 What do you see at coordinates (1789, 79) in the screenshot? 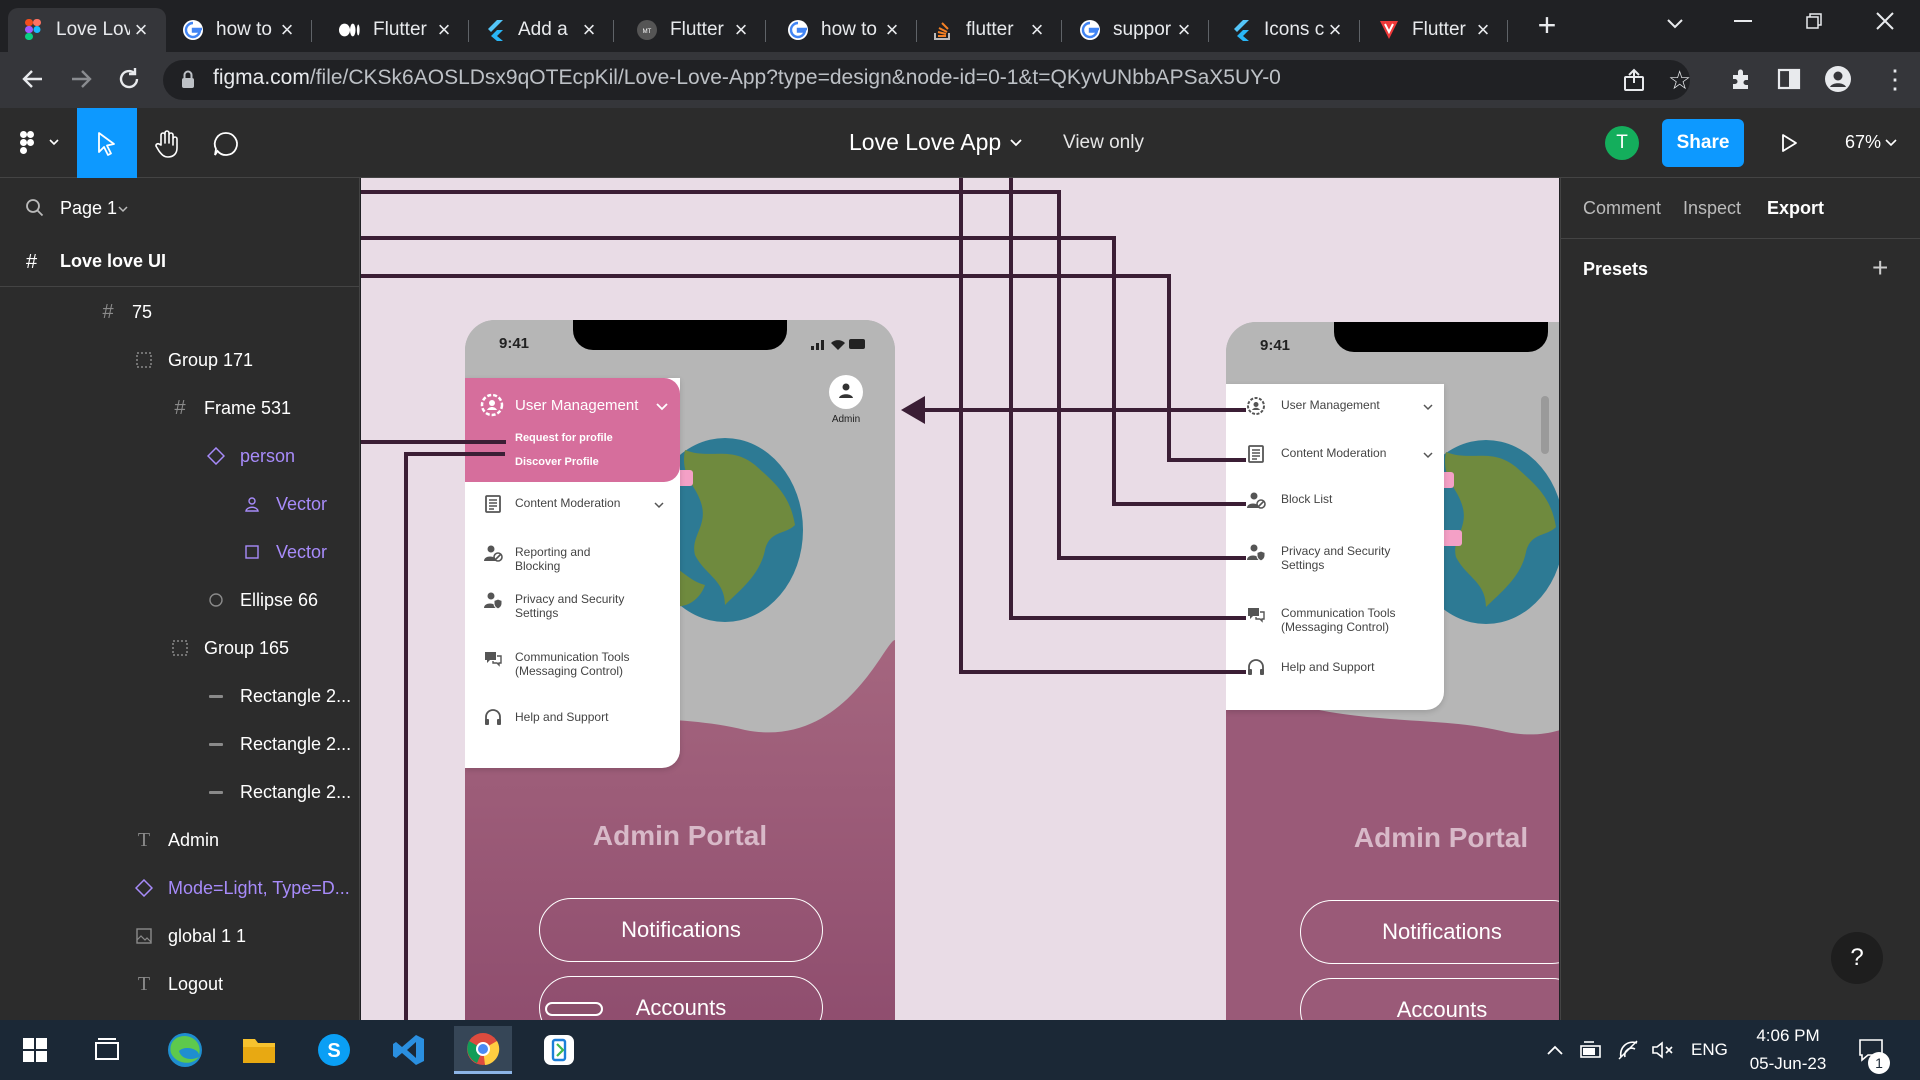
I see `side-panel-icon` at bounding box center [1789, 79].